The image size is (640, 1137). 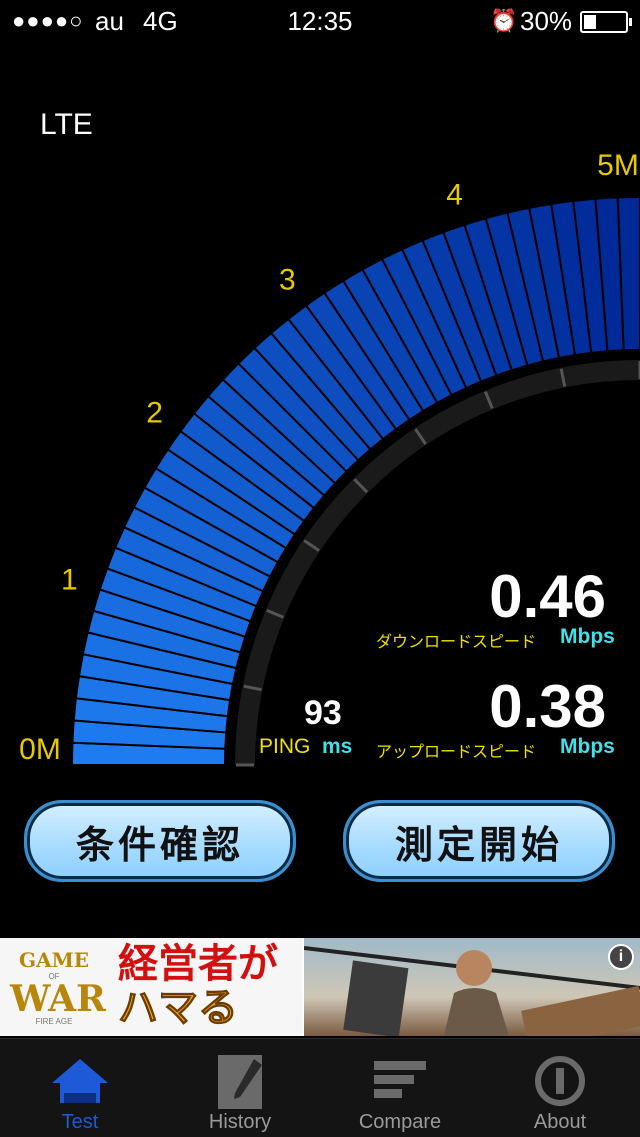 I want to click on tab-test: Test, so click(x=80, y=1088).